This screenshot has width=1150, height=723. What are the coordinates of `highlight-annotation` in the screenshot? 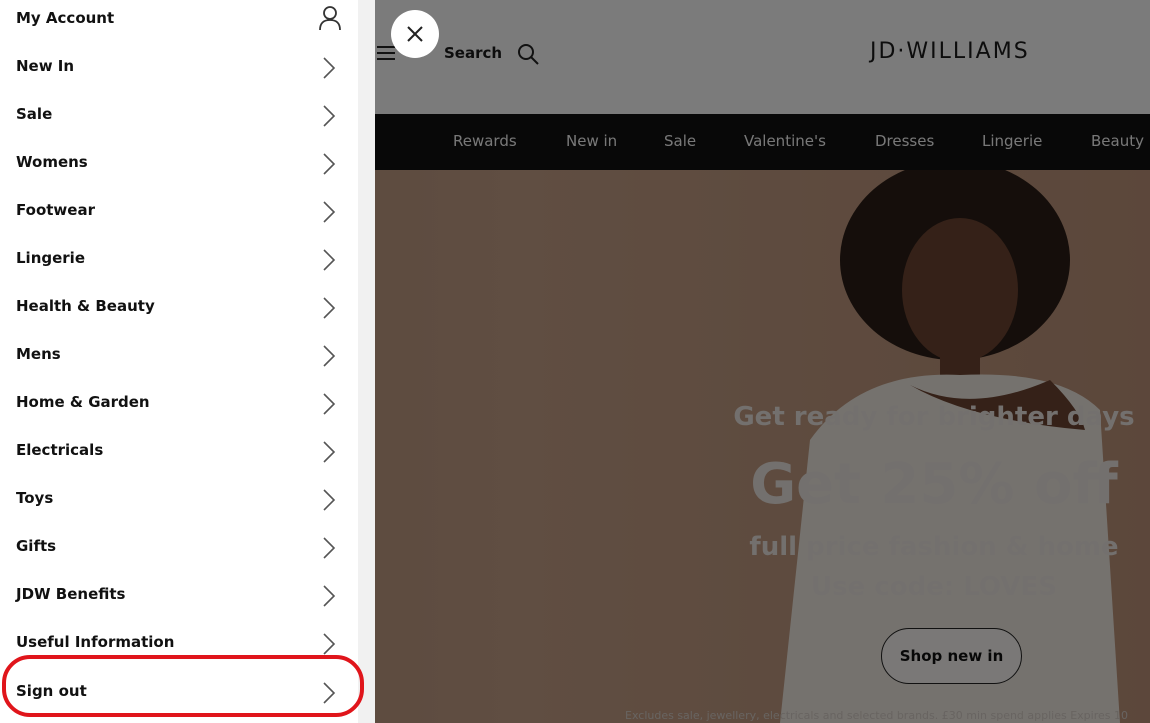 It's located at (183, 686).